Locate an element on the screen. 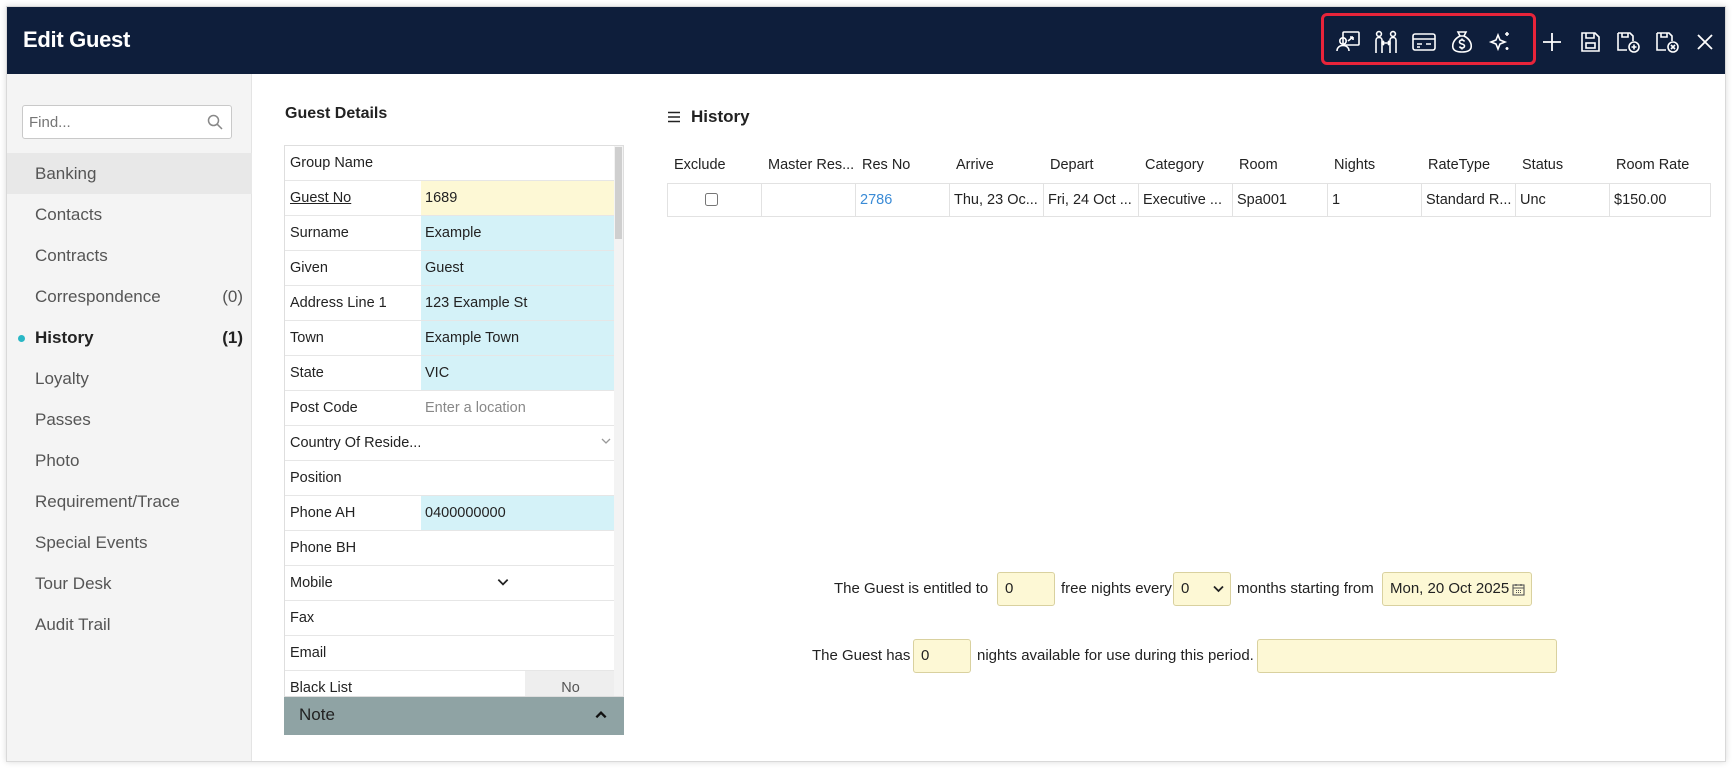 Image resolution: width=1733 pixels, height=769 pixels. guest-transfer-icon is located at coordinates (1348, 42).